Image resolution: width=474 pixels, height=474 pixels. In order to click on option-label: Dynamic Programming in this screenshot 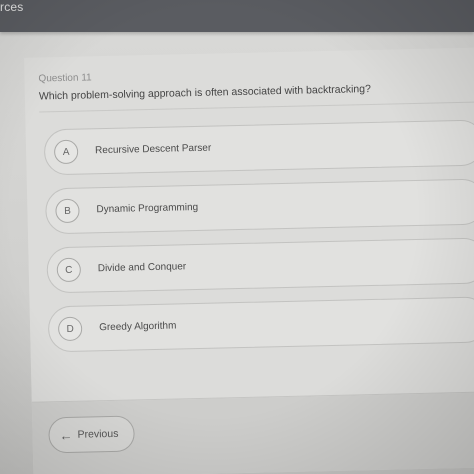, I will do `click(147, 208)`.